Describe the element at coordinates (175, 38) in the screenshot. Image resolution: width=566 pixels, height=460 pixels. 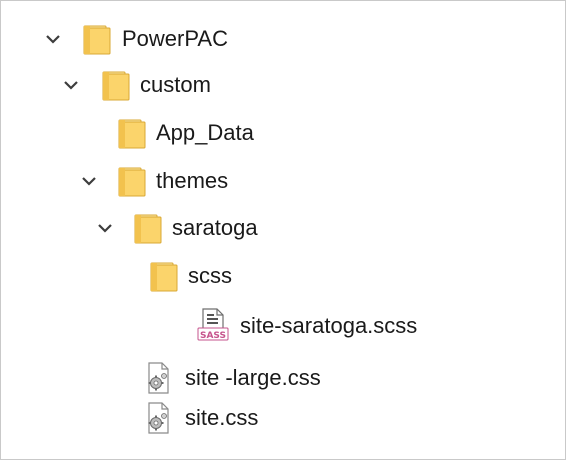
I see `tree-item-label: PowerPAC` at that location.